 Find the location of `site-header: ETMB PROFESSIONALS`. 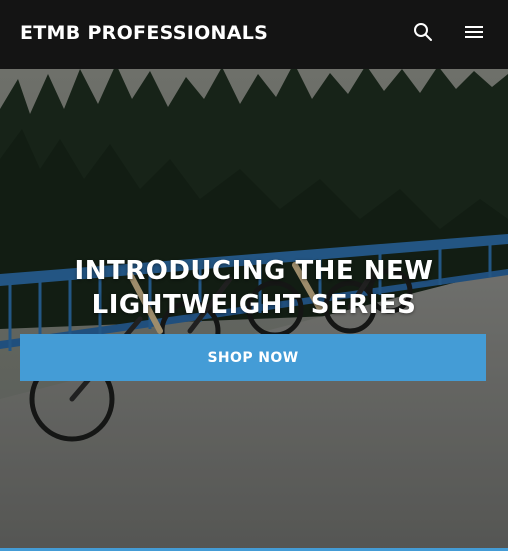

site-header: ETMB PROFESSIONALS is located at coordinates (254, 34).